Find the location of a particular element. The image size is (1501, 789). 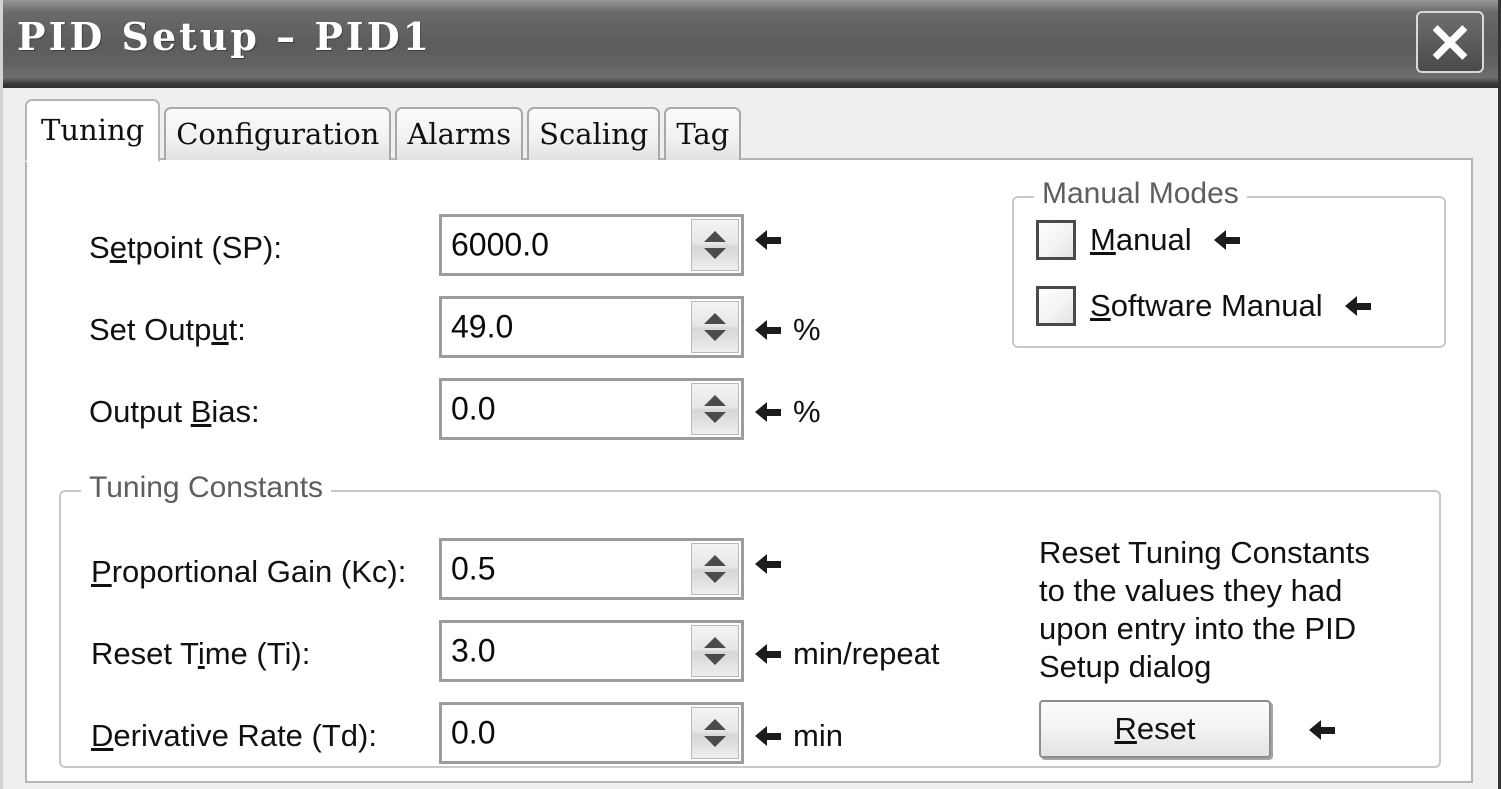

derivative-rate-label: Derivative Rate (Td): is located at coordinates (234, 735).